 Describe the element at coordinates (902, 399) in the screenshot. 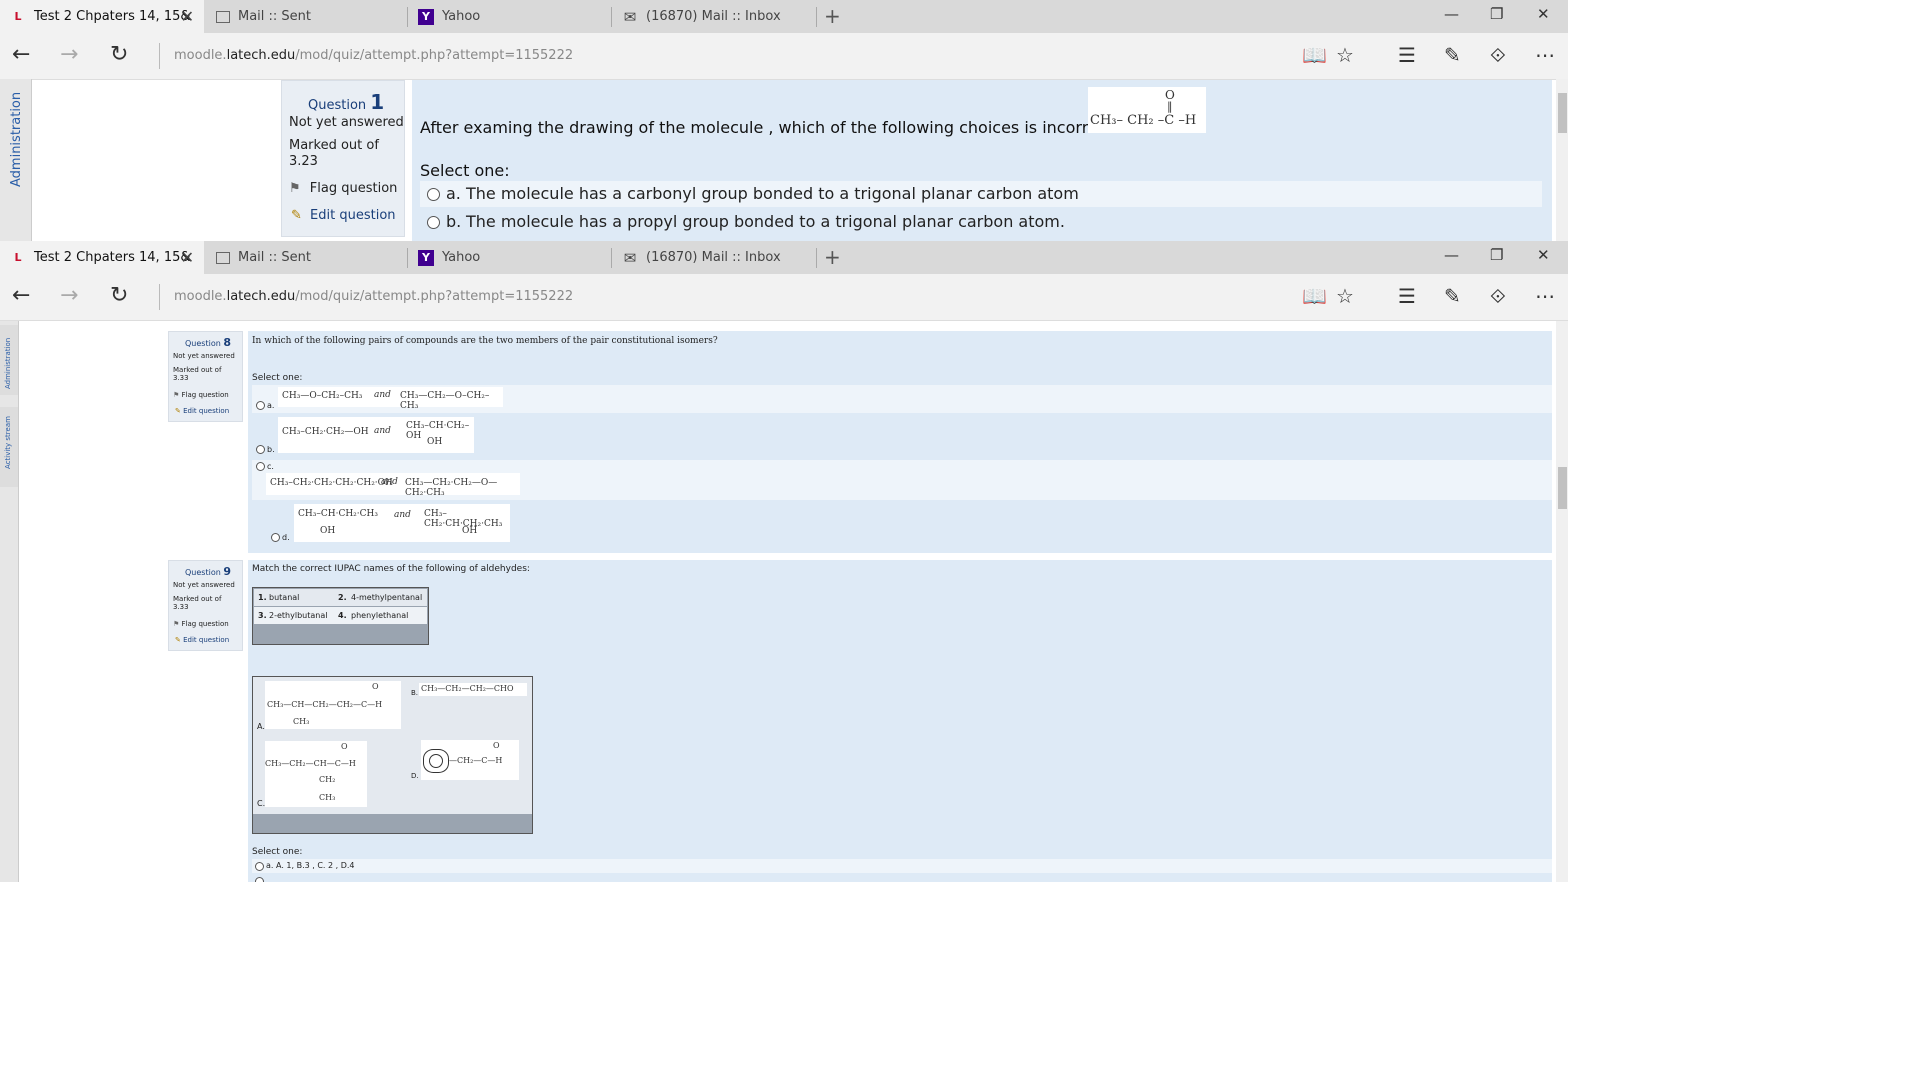

I see `q8-option-a: a. CH₃—O–CH₂–CH₃ and CH₃—CH₂—O–CH₂–CH₃` at that location.